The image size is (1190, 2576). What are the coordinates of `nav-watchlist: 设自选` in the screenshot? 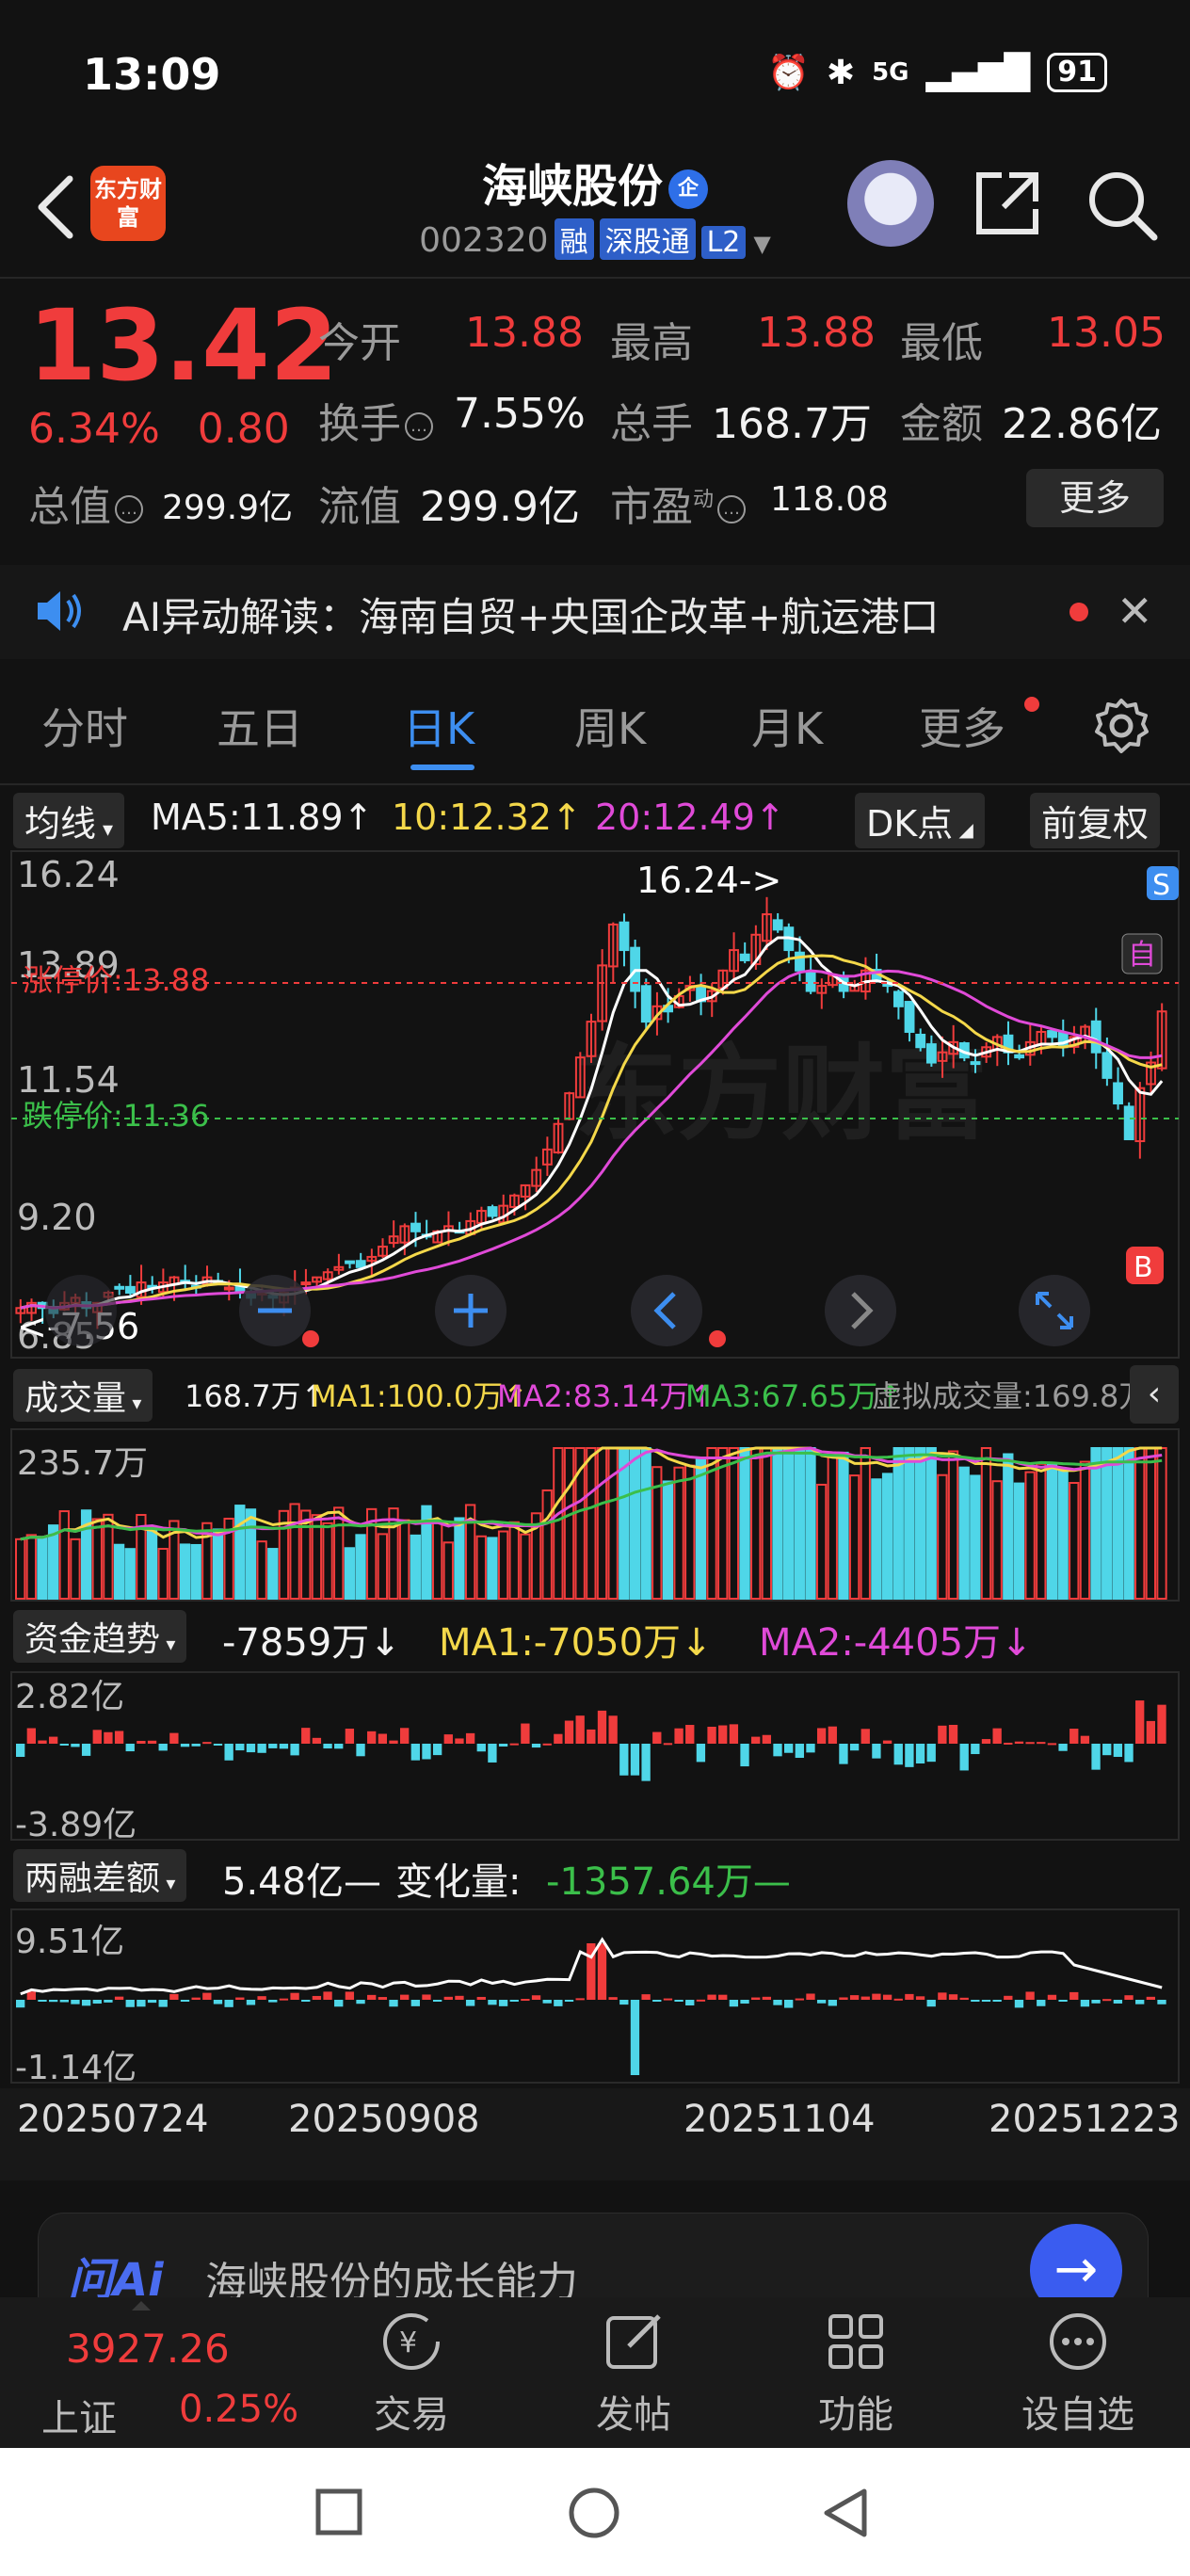 It's located at (1078, 2374).